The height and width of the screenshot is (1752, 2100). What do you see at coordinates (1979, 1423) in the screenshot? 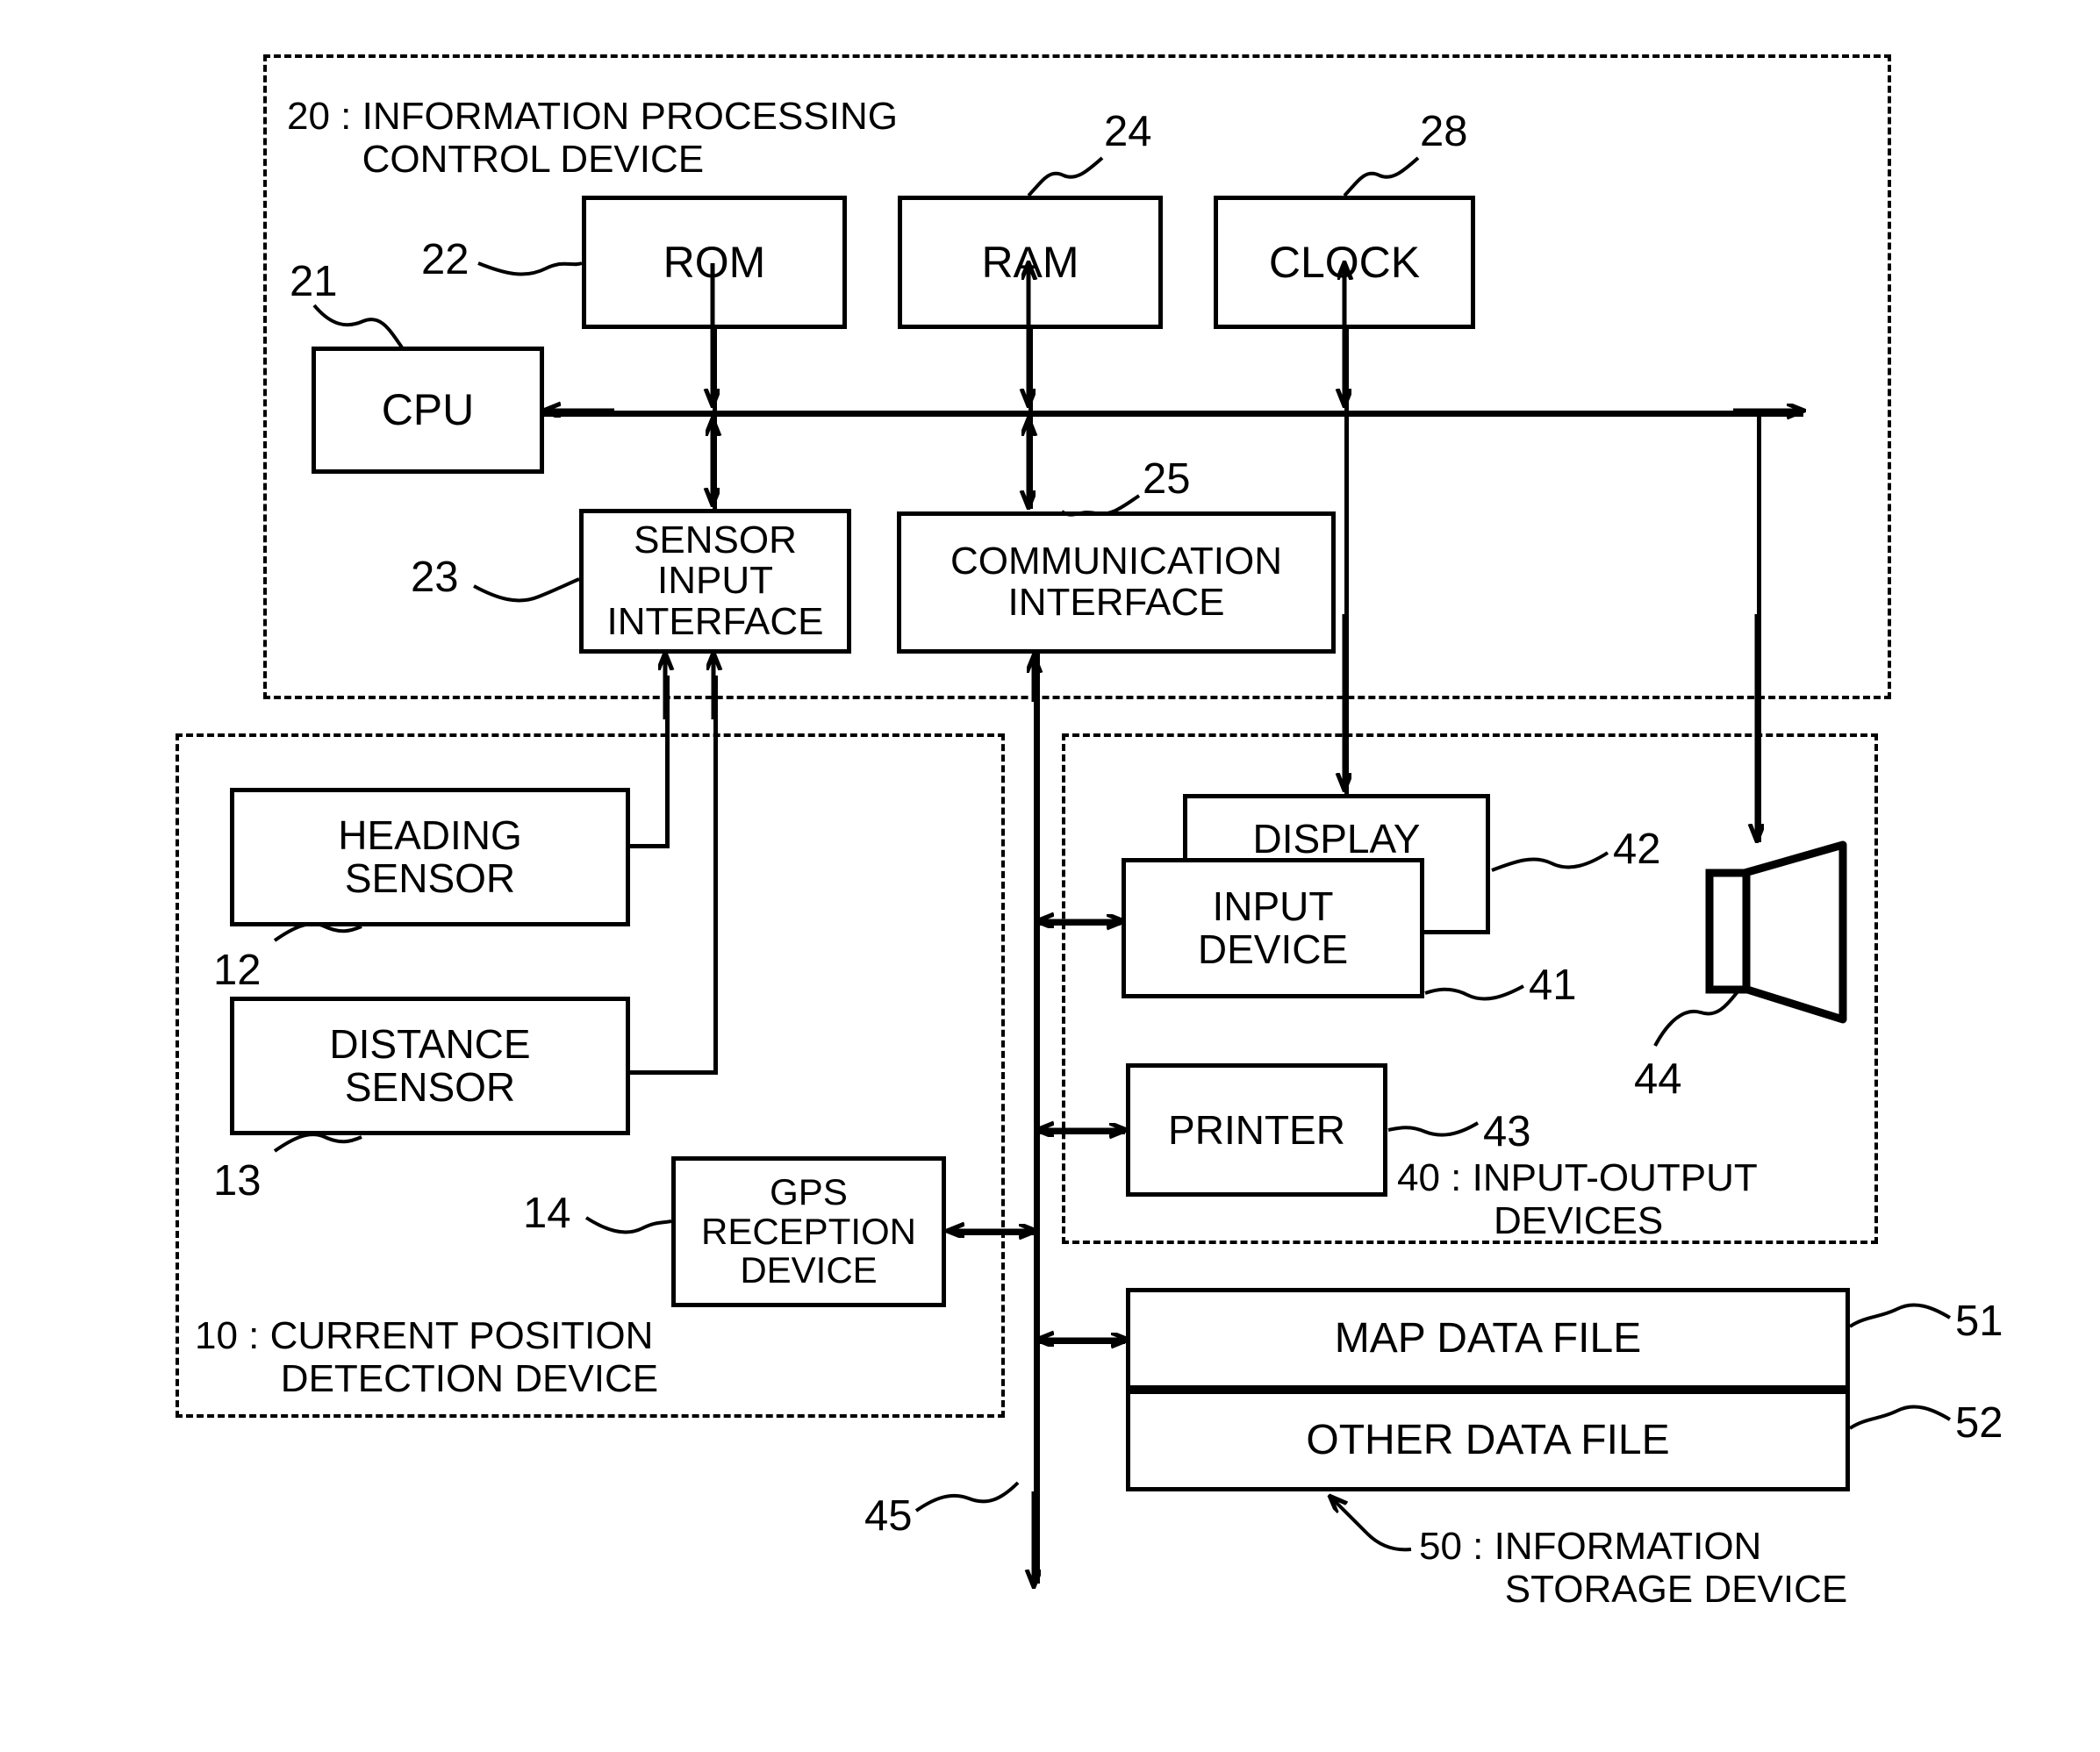
I see `ref-numeral-52: 52` at bounding box center [1979, 1423].